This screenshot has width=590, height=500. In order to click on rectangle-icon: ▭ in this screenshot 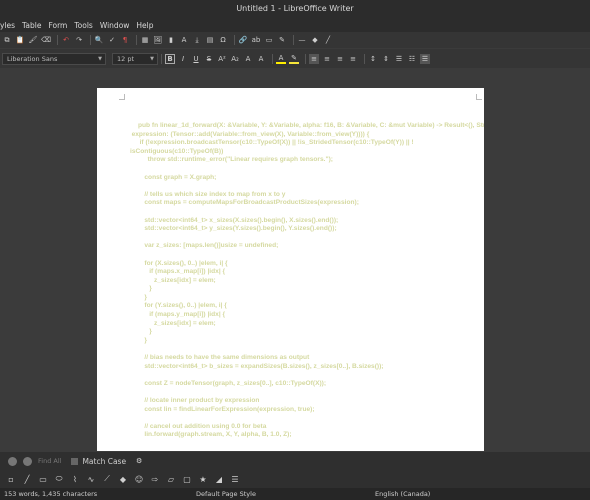, I will do `click(43, 479)`.